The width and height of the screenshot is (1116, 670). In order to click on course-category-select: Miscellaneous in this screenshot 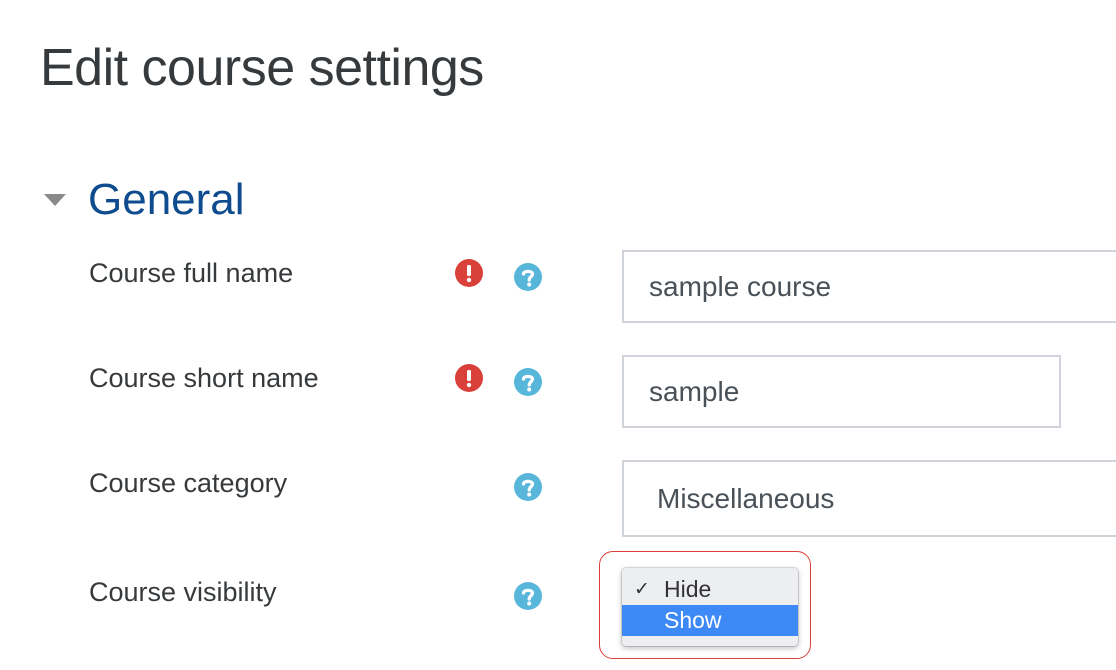, I will do `click(869, 498)`.